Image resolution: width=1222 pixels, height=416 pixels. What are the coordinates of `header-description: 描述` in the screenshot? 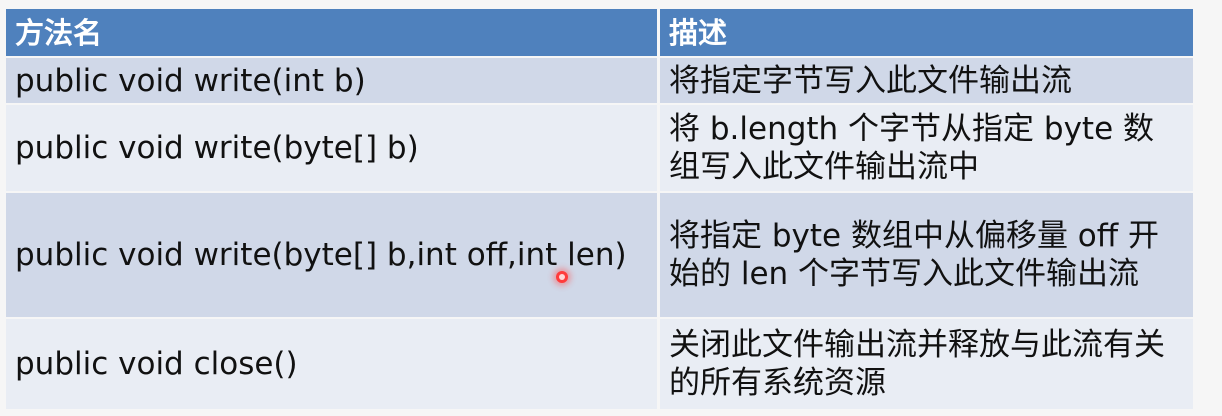 It's located at (926, 32).